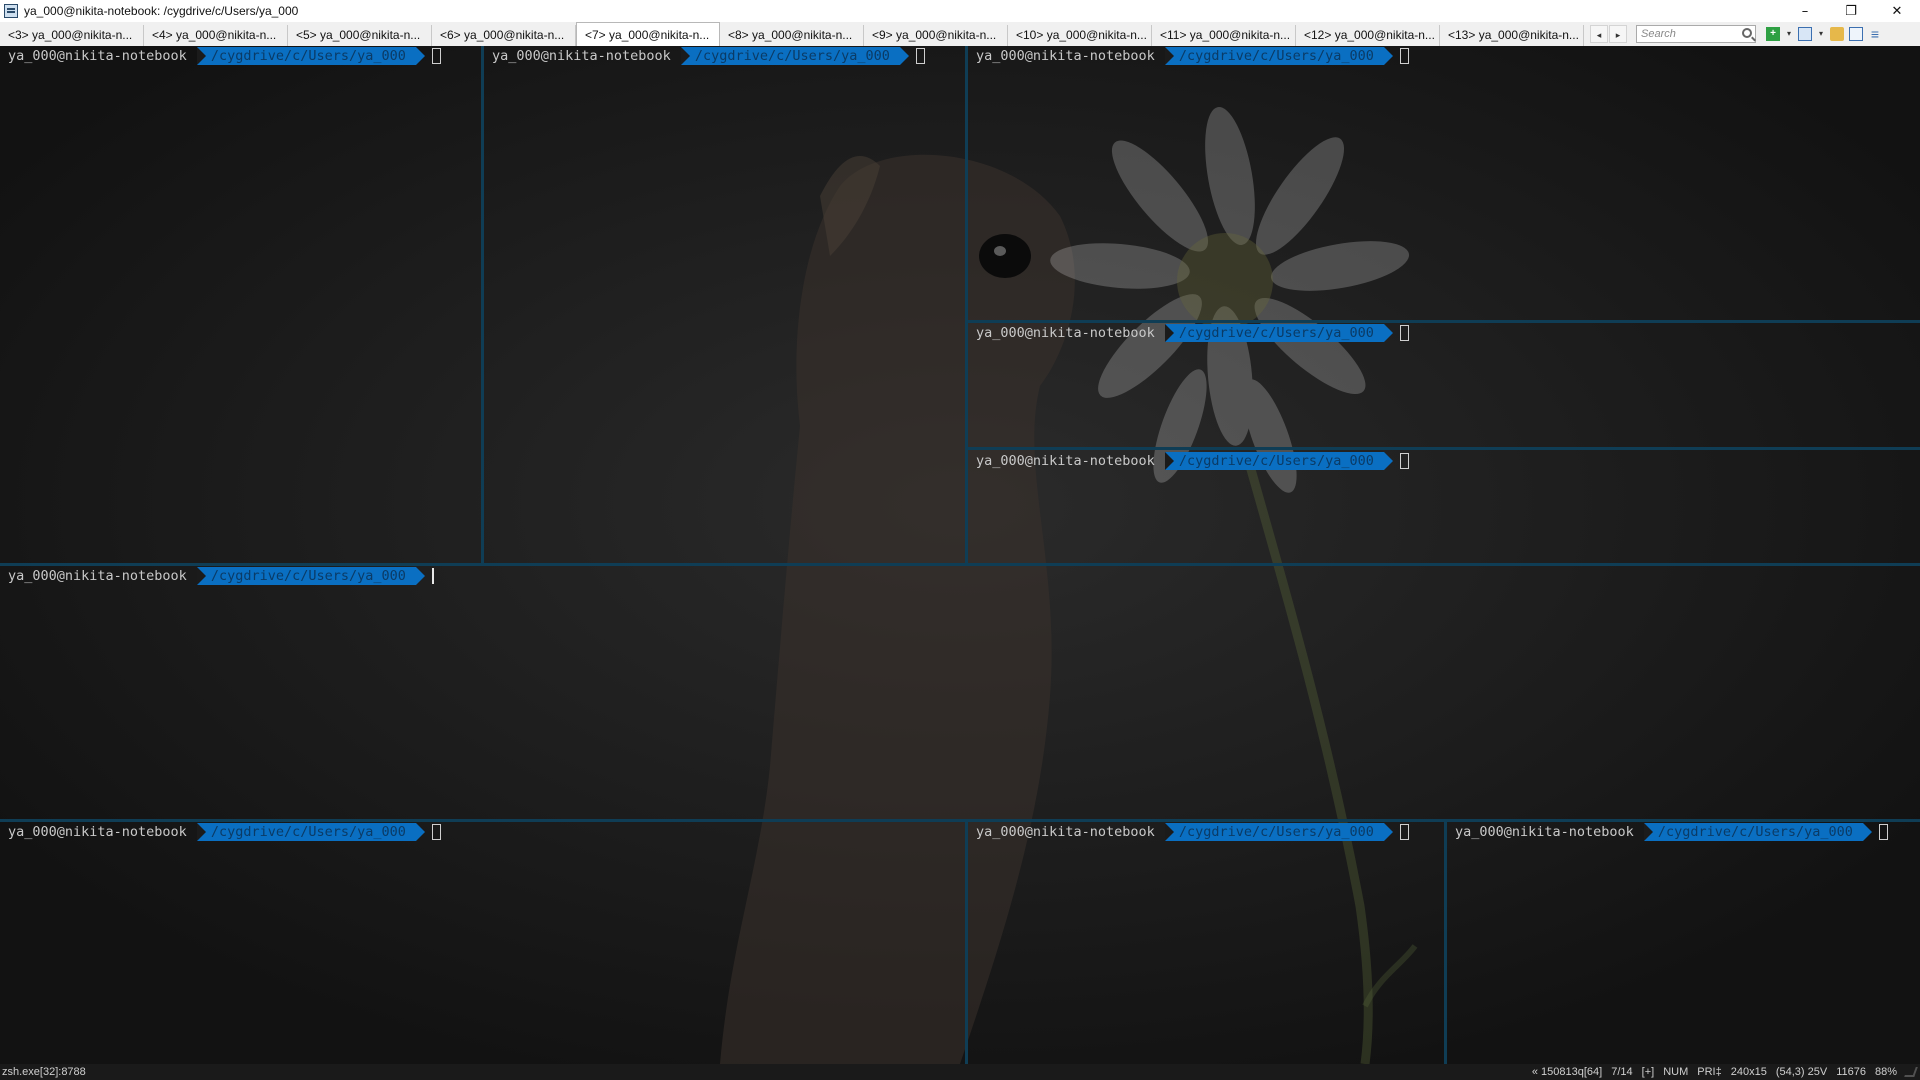 The width and height of the screenshot is (1920, 1080). Describe the element at coordinates (1837, 34) in the screenshot. I see `lock-icon` at that location.